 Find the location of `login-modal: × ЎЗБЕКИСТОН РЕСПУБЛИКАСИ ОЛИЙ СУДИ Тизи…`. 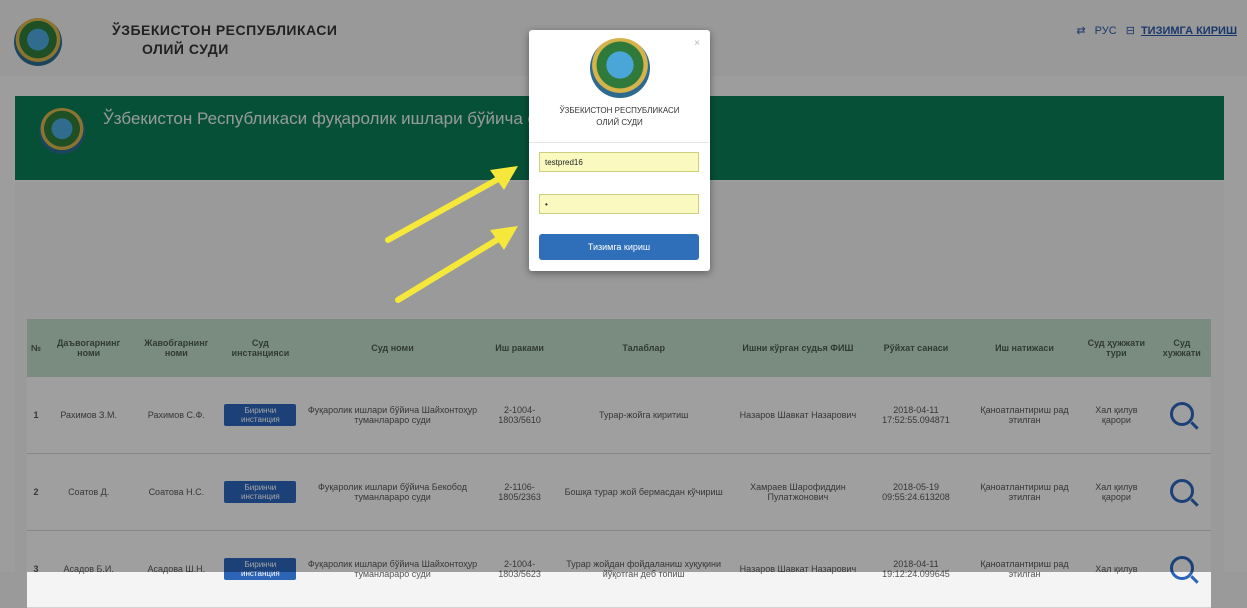

login-modal: × ЎЗБЕКИСТОН РЕСПУБЛИКАСИ ОЛИЙ СУДИ Тизи… is located at coordinates (619, 150).